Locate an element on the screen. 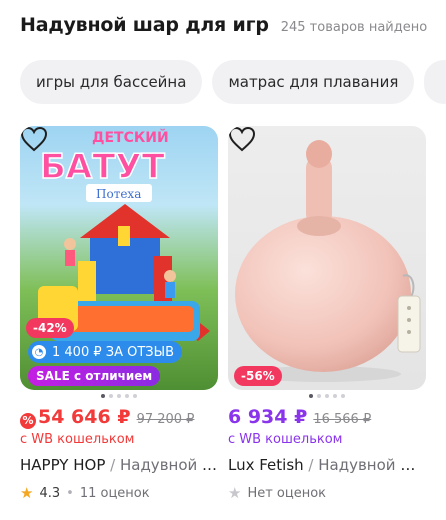  price-row: 6 934 ₽ 16 566 ₽ is located at coordinates (299, 417).